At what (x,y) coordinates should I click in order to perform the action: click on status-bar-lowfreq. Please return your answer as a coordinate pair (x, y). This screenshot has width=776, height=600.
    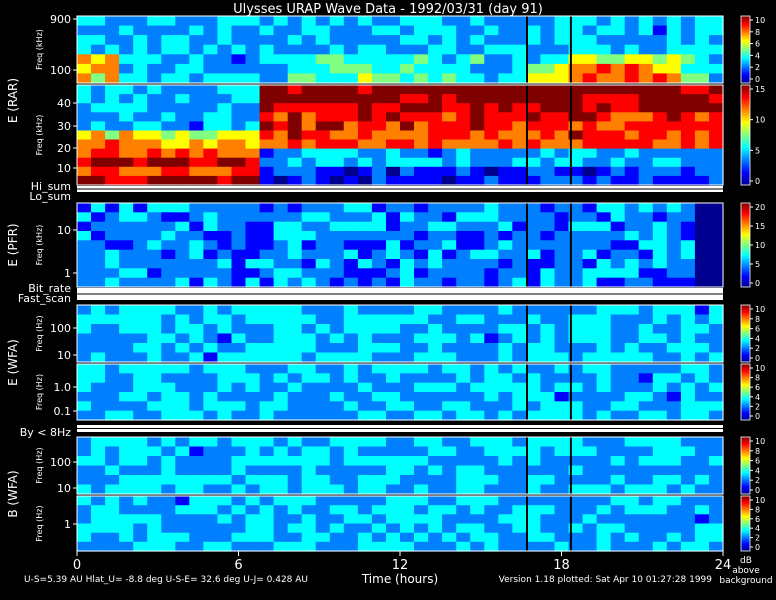
    Looking at the image, I should click on (400, 428).